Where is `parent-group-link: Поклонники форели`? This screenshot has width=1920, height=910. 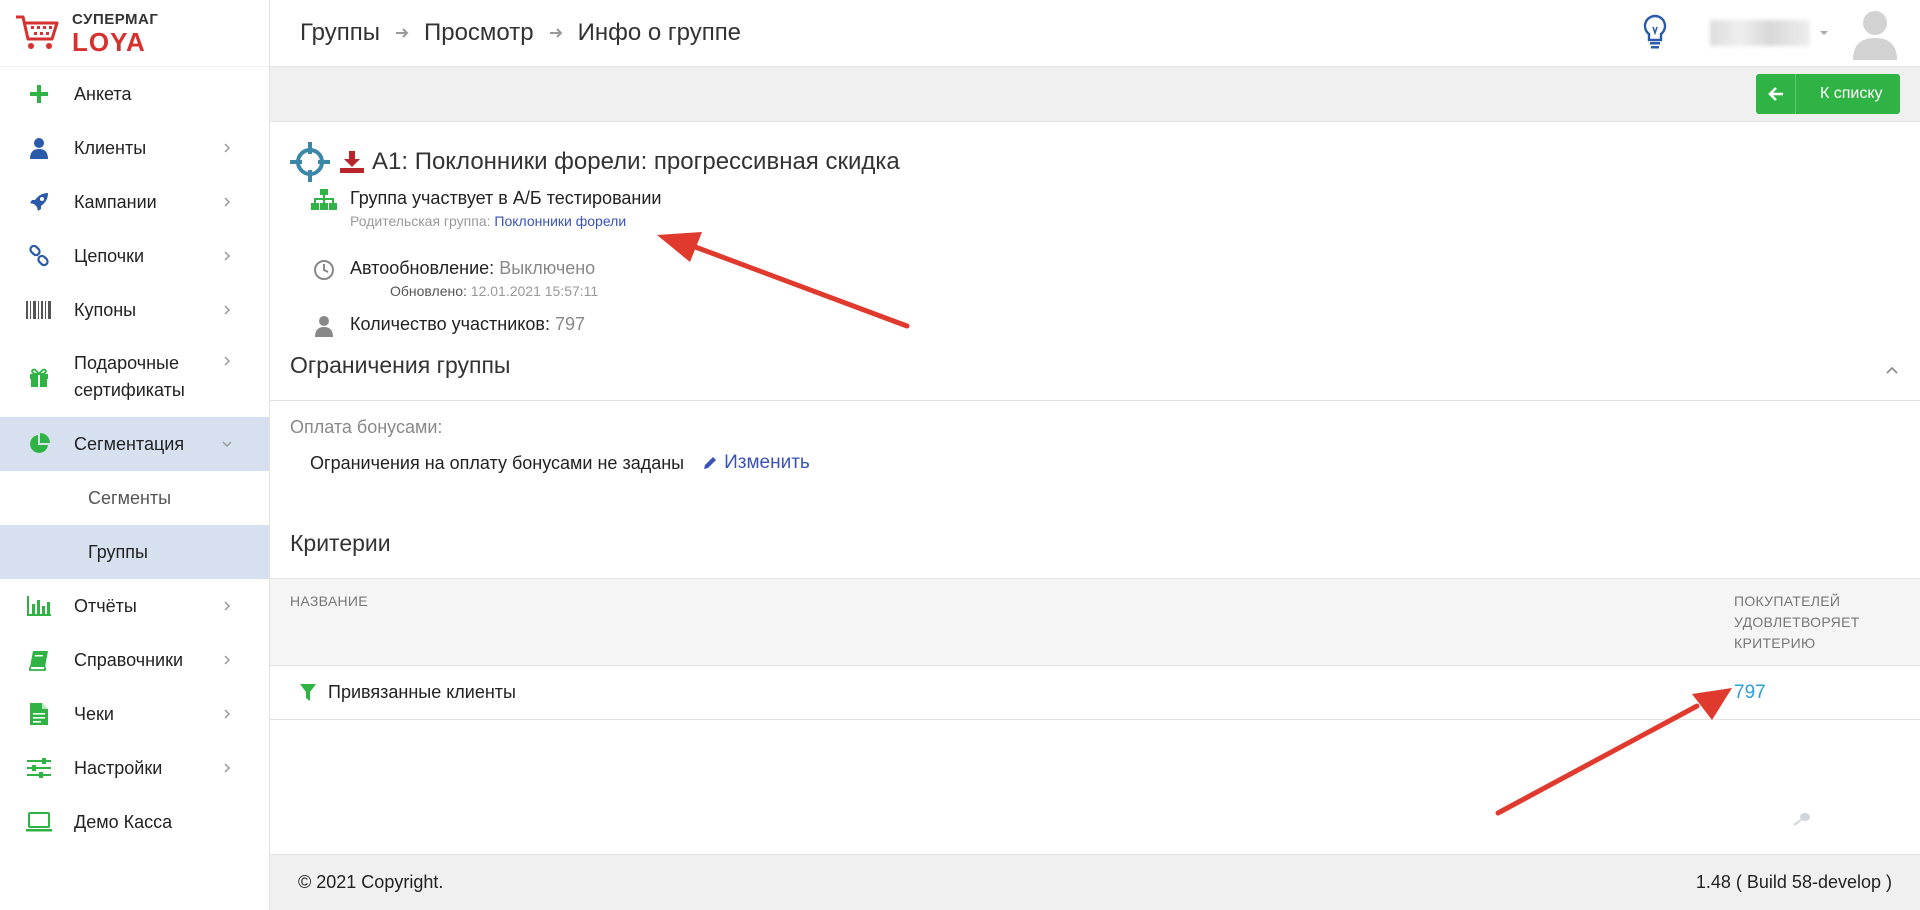 parent-group-link: Поклонники форели is located at coordinates (560, 221).